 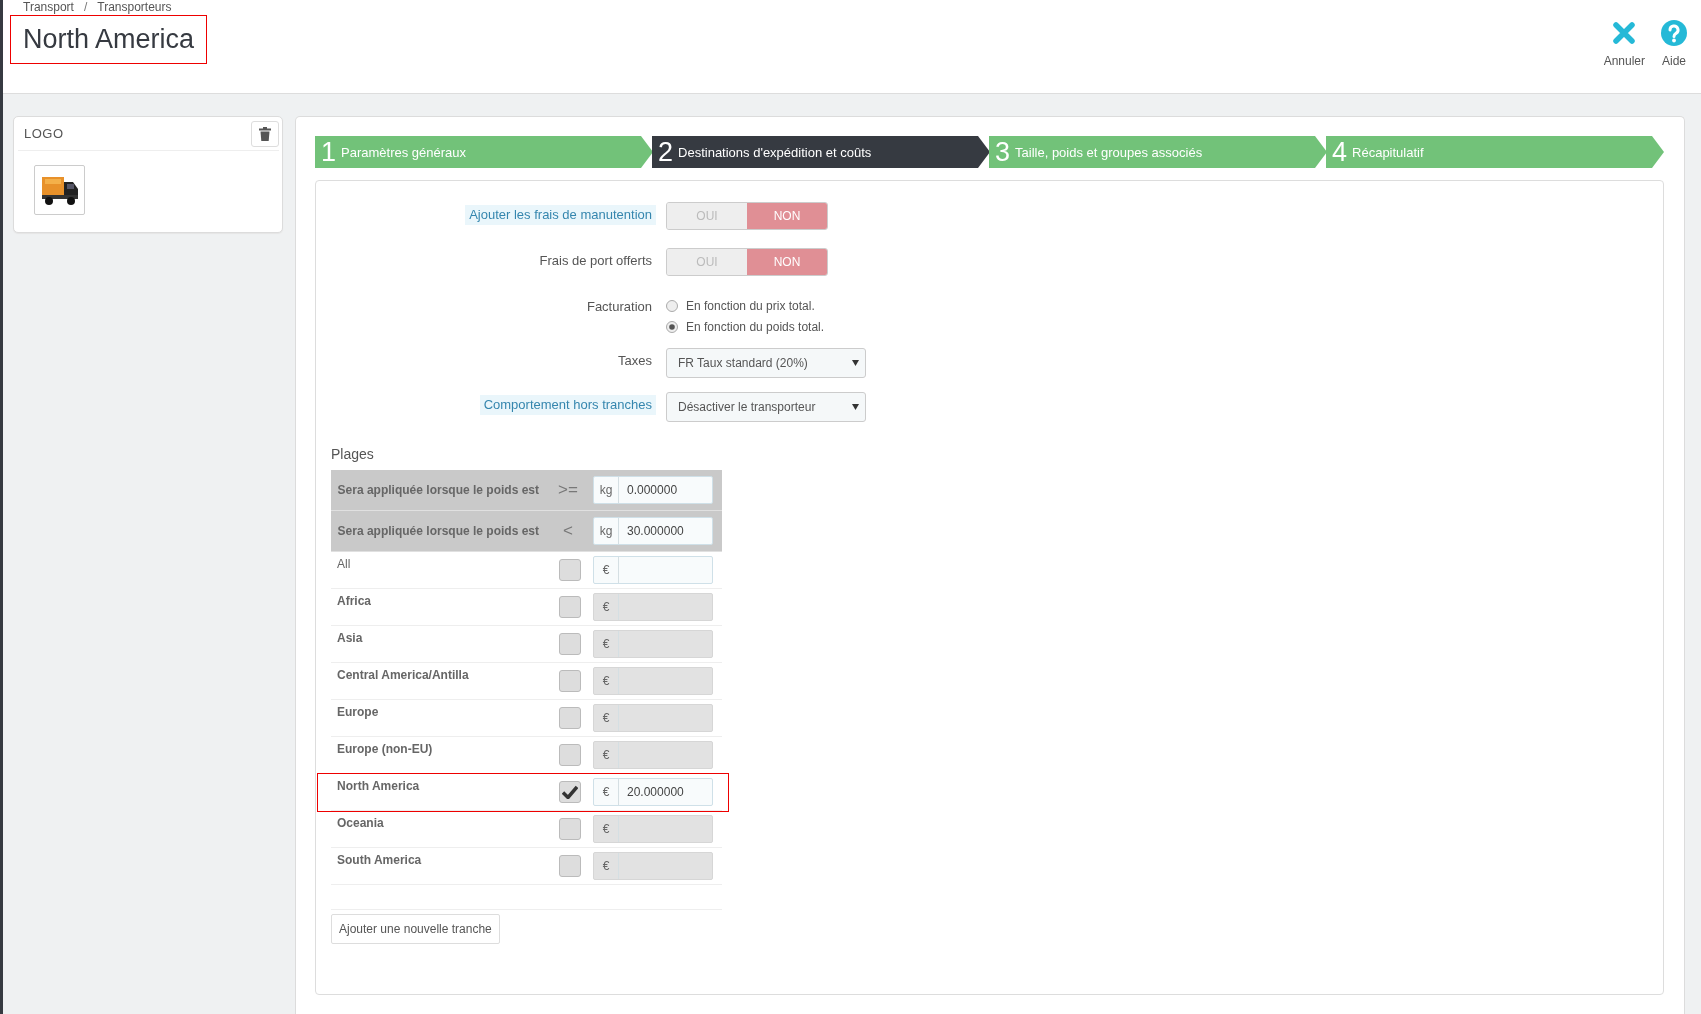 I want to click on zone-name: Oceania, so click(x=437, y=829).